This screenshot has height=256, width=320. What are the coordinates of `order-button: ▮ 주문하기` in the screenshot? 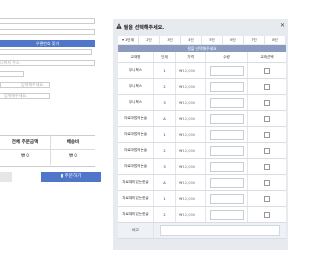 It's located at (71, 177).